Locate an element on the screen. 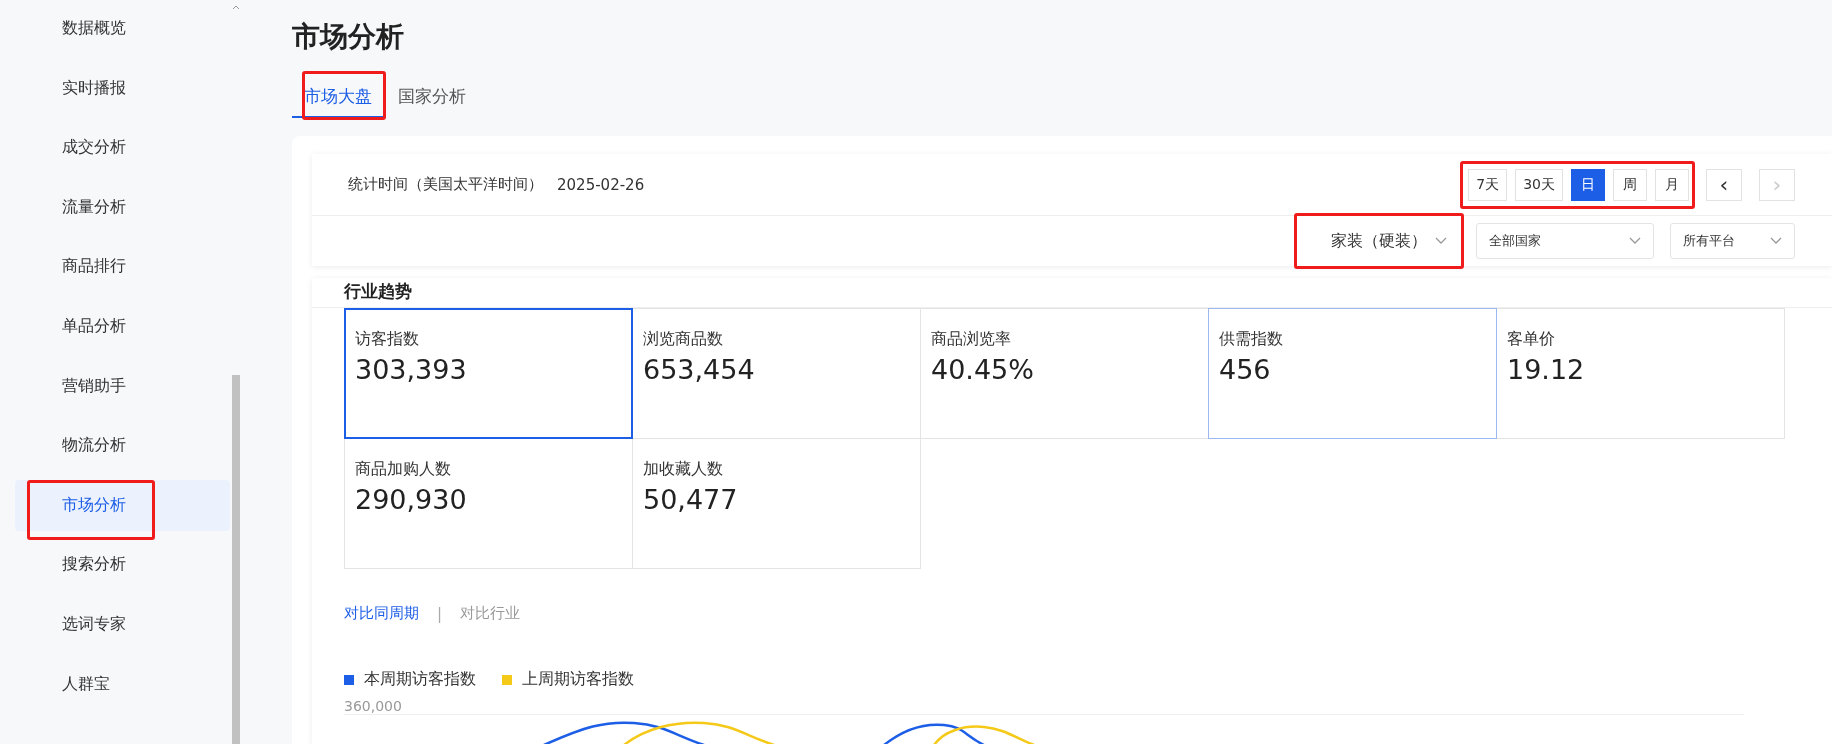 This screenshot has height=744, width=1832. metric-value: 19.12 is located at coordinates (1546, 369).